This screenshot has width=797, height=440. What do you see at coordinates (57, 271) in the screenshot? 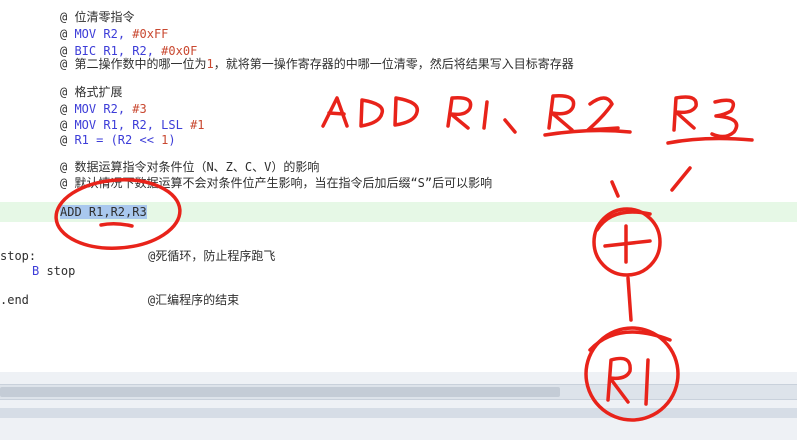
I see `operands: stop` at bounding box center [57, 271].